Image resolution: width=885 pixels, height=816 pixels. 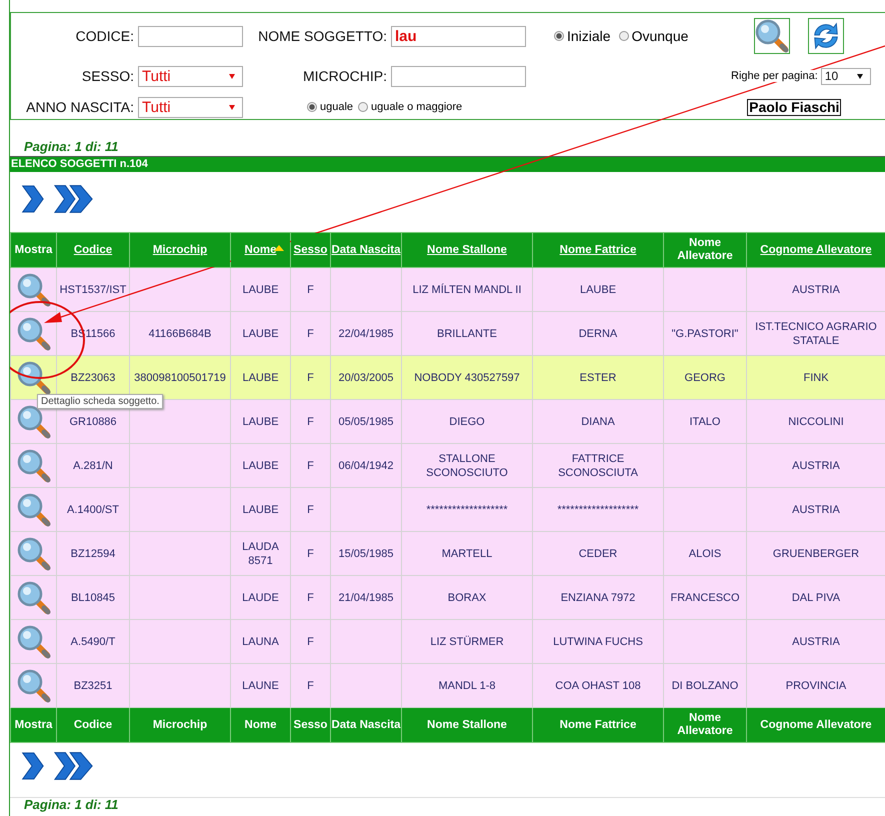 What do you see at coordinates (458, 36) in the screenshot?
I see `name-field: lau` at bounding box center [458, 36].